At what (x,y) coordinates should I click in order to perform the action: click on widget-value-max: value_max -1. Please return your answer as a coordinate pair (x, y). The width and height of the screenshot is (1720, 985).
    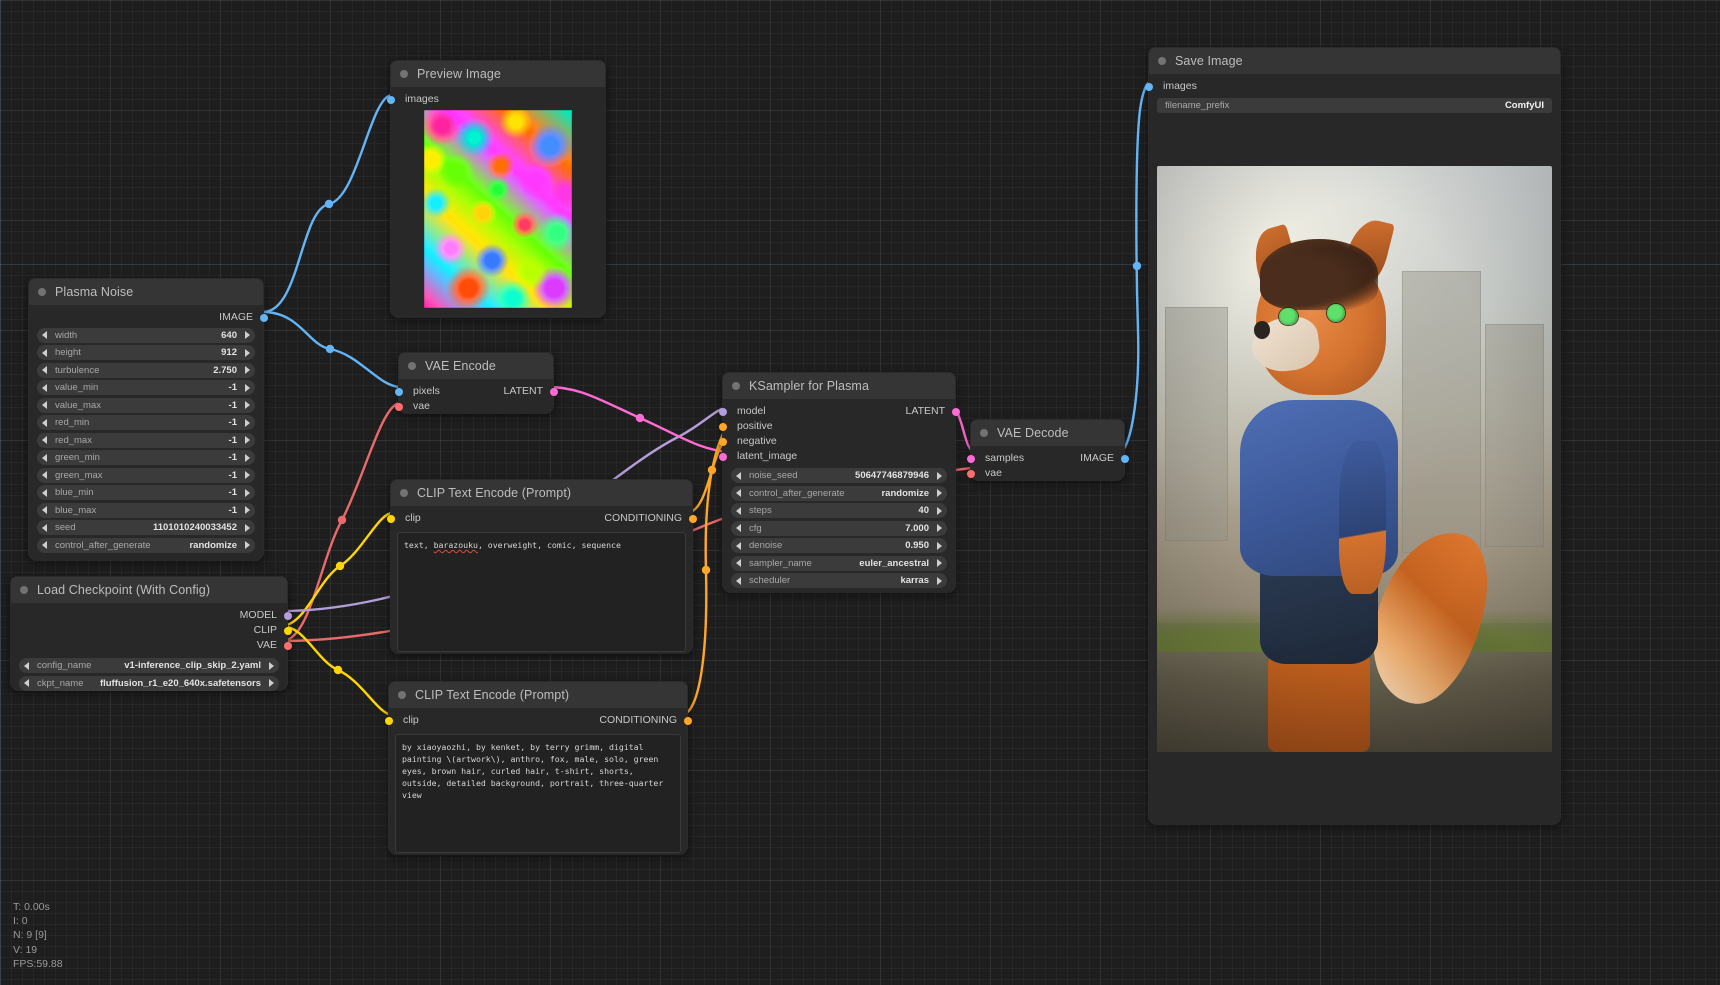
    Looking at the image, I should click on (146, 405).